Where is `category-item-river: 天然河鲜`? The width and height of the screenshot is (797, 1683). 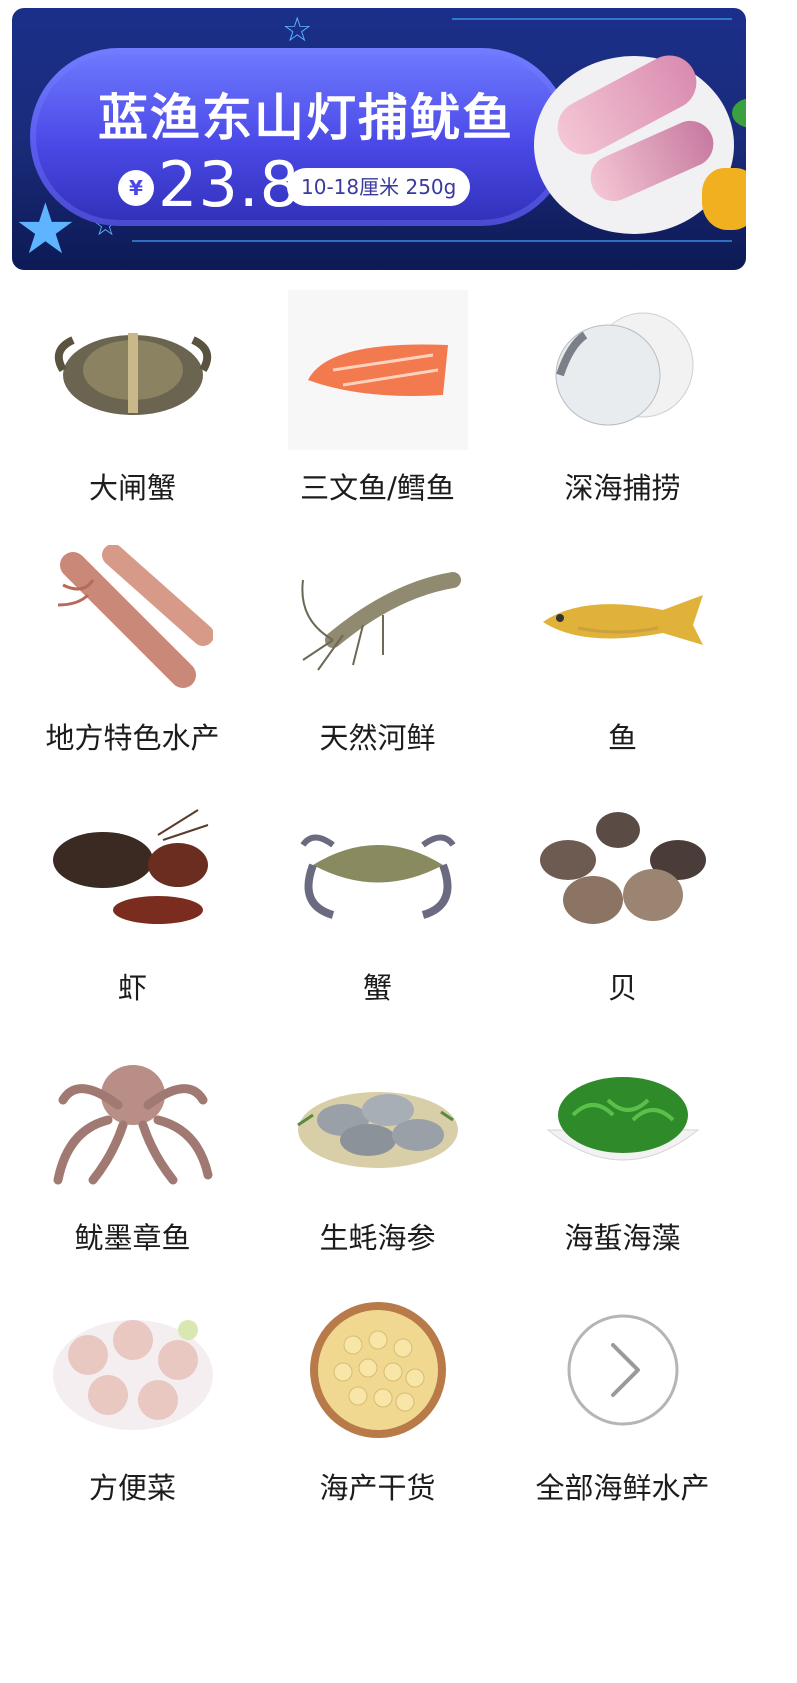 category-item-river: 天然河鲜 is located at coordinates (377, 665).